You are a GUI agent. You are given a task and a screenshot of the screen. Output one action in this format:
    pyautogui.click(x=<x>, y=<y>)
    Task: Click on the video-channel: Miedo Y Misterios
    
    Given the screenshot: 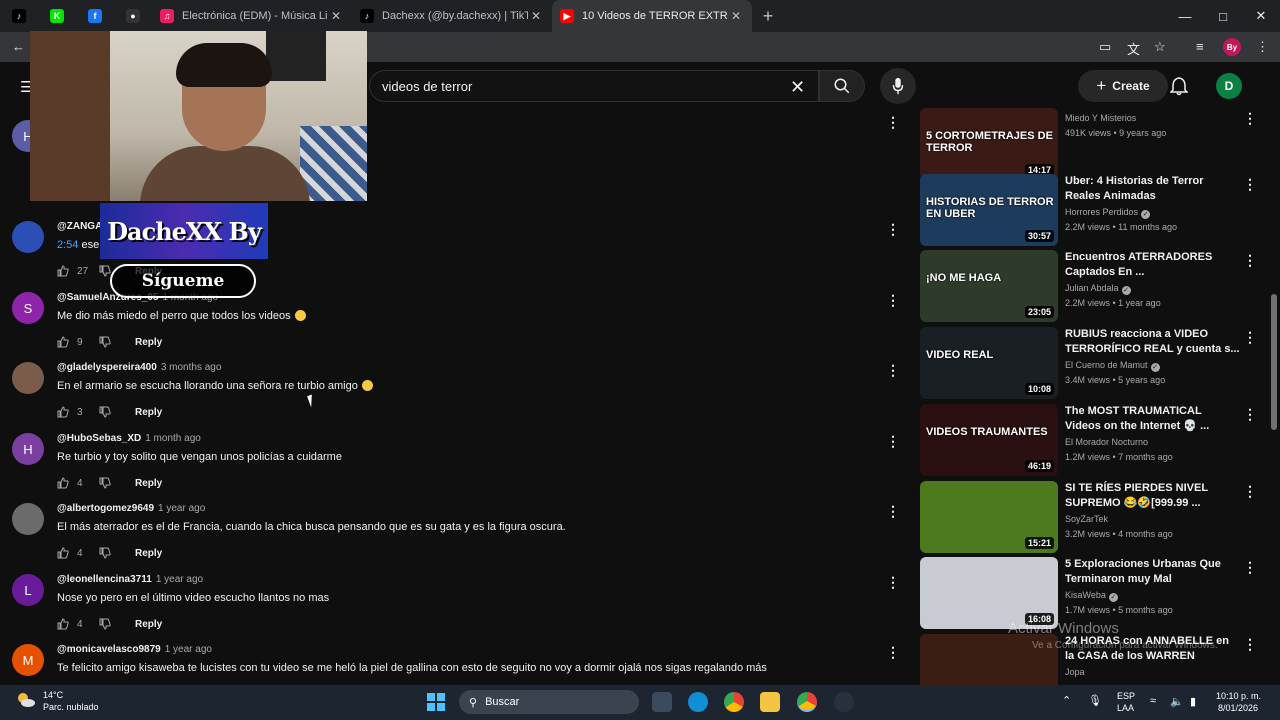 What is the action you would take?
    pyautogui.click(x=1100, y=118)
    